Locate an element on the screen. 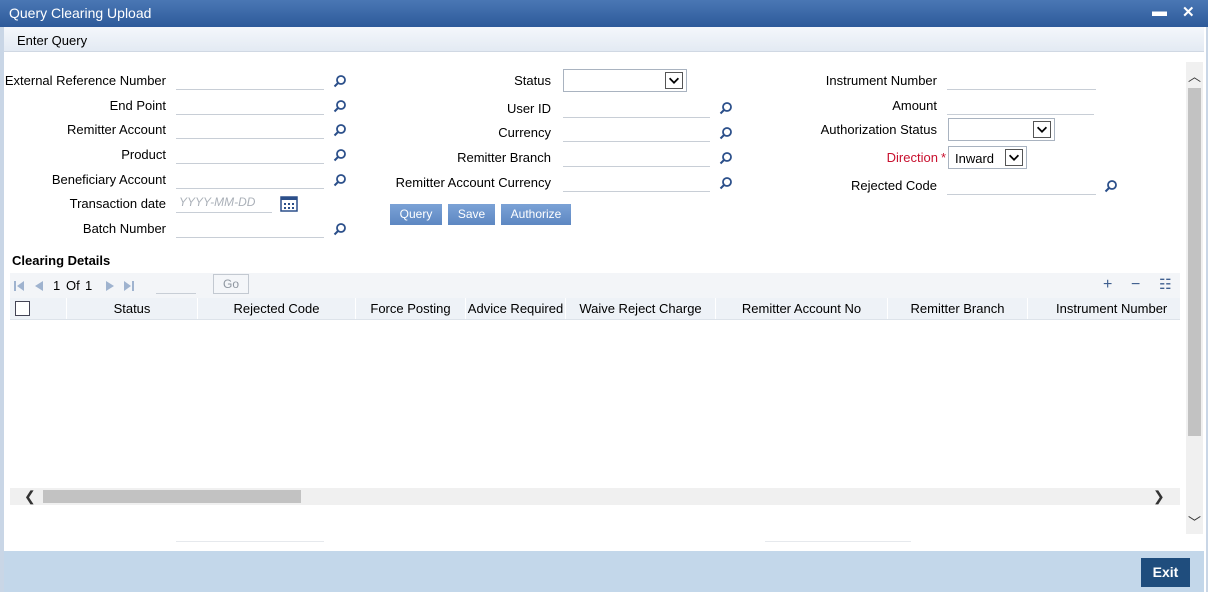  direction-value: Inward is located at coordinates (975, 158).